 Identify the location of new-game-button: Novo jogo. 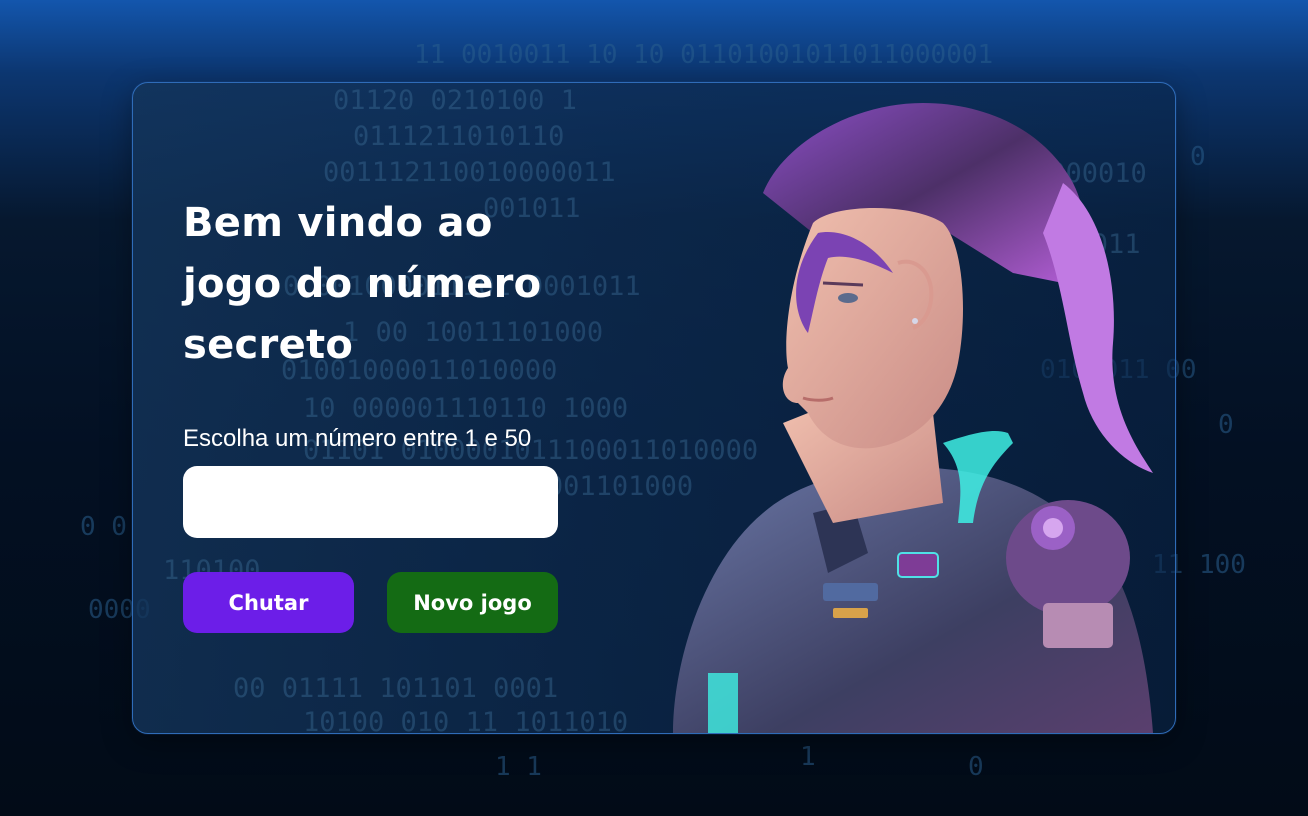
(472, 602).